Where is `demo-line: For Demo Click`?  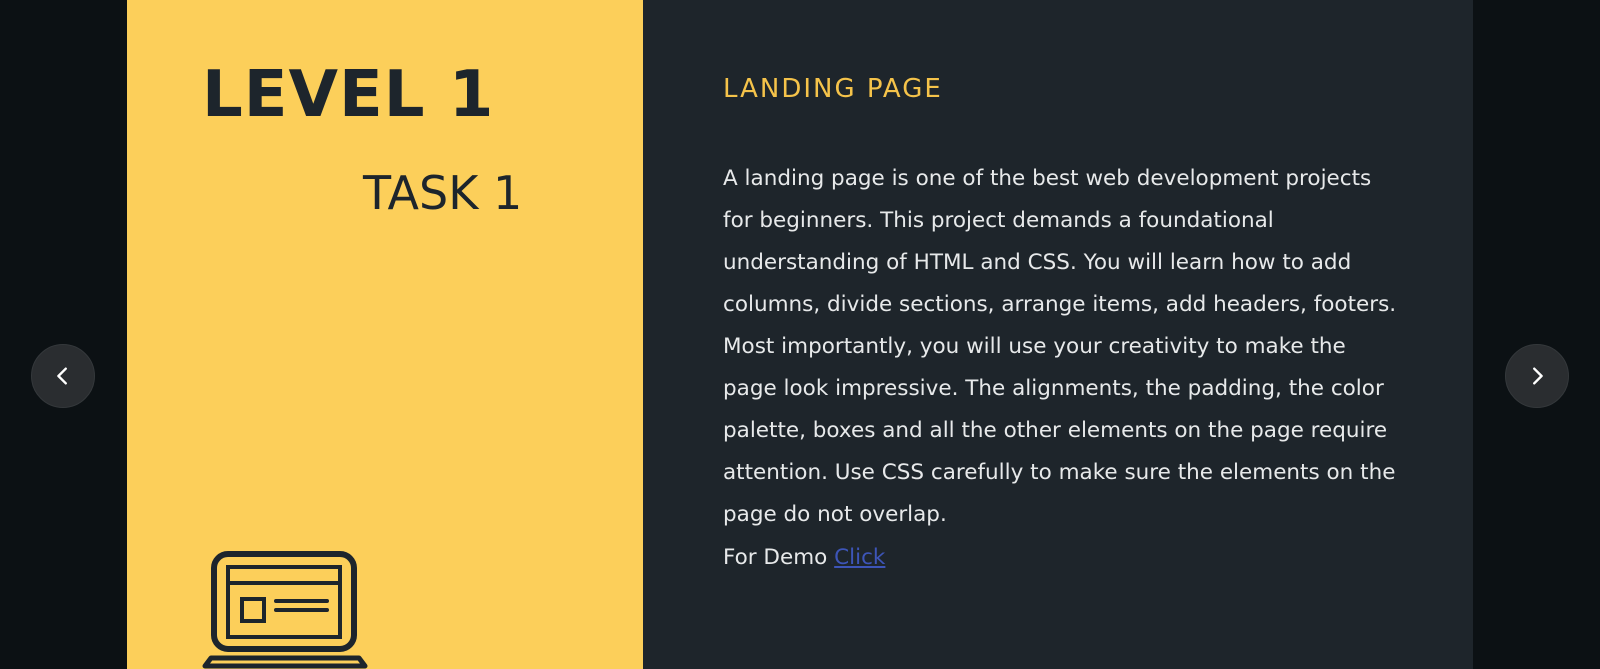 demo-line: For Demo Click is located at coordinates (804, 558).